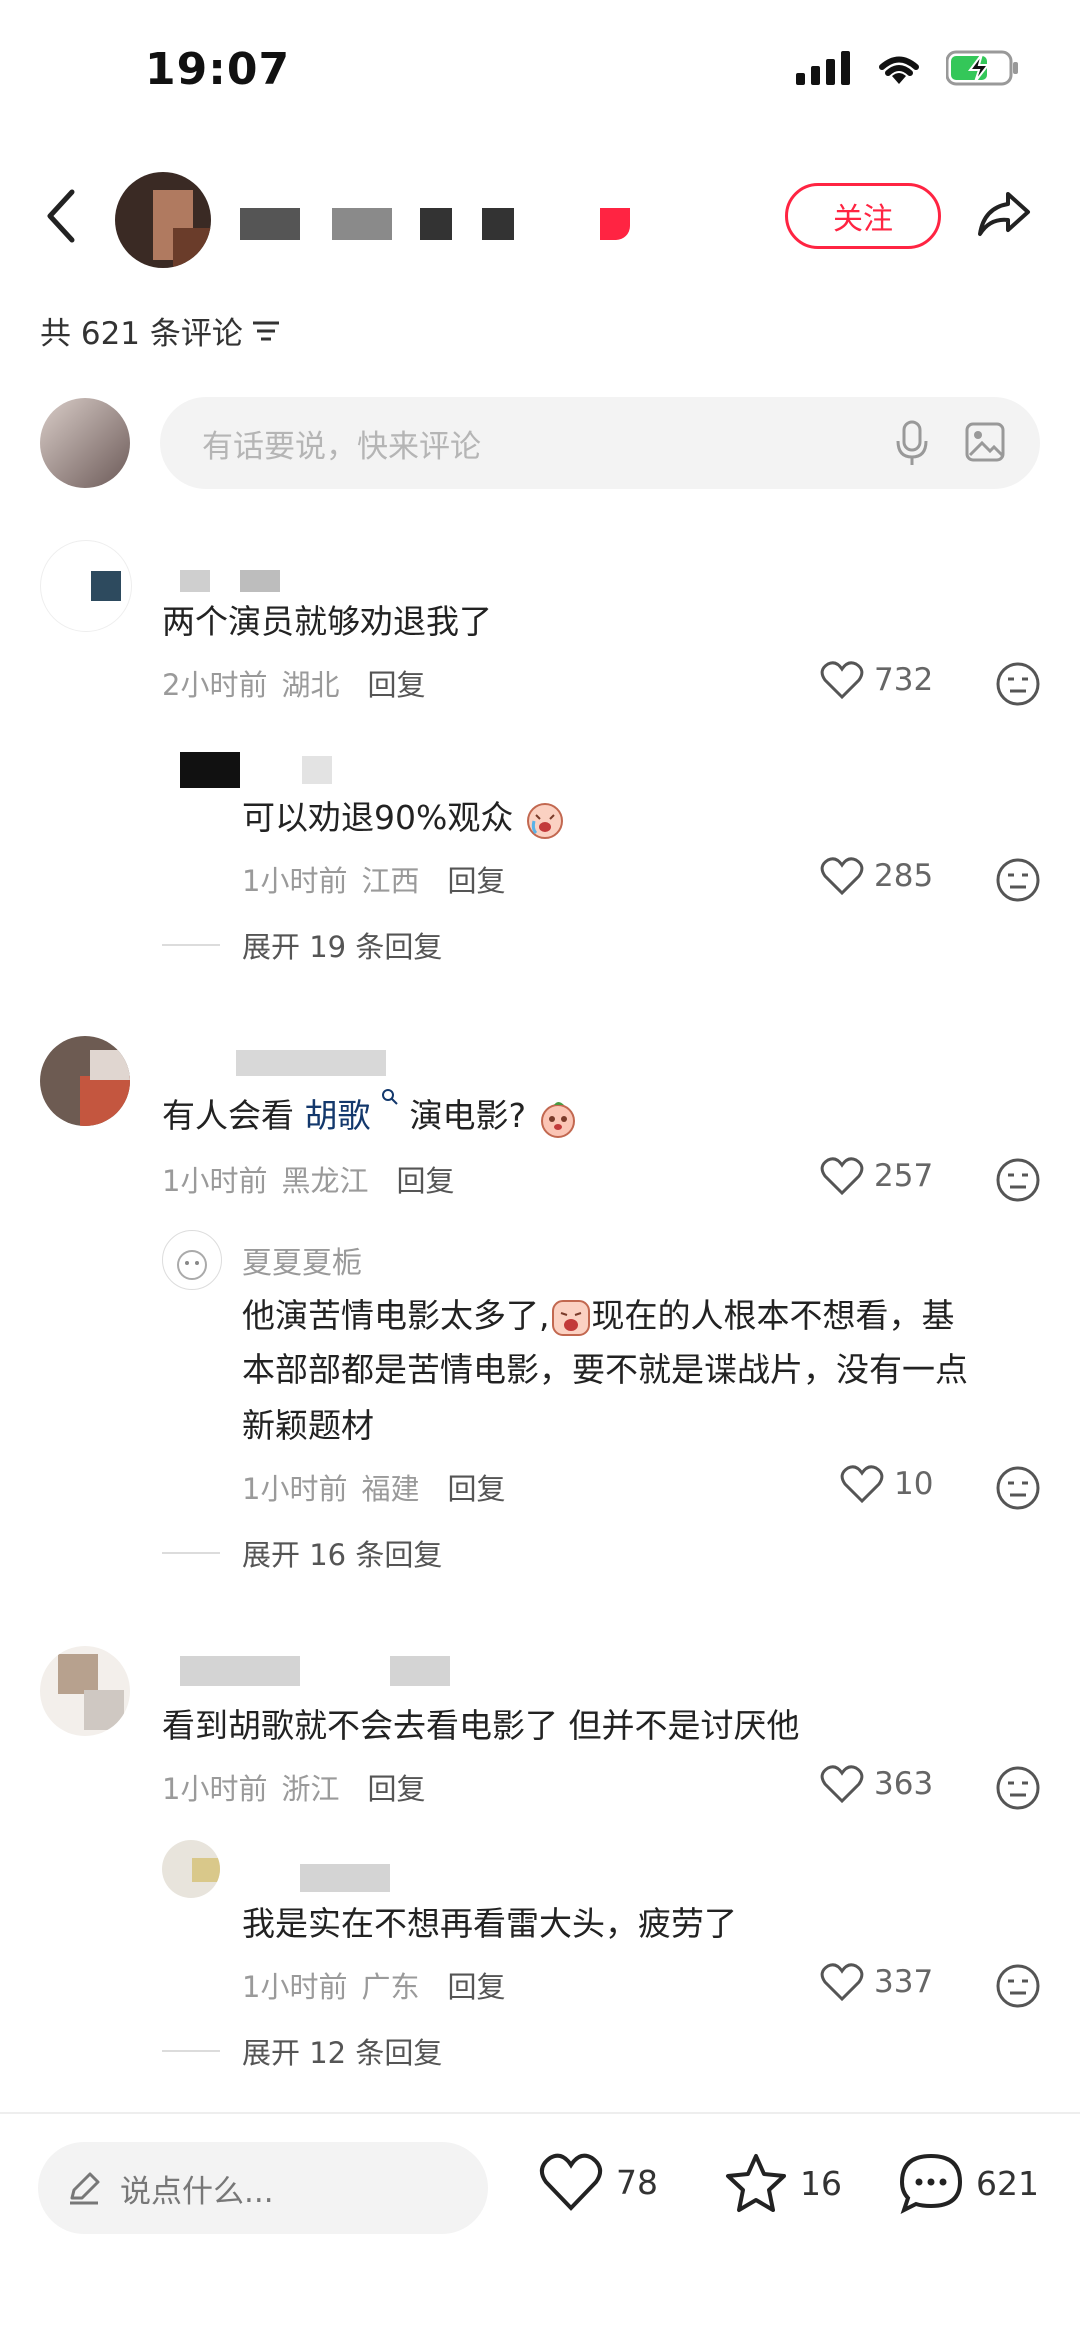 This screenshot has height=2340, width=1080. What do you see at coordinates (85, 2188) in the screenshot?
I see `pencil-icon` at bounding box center [85, 2188].